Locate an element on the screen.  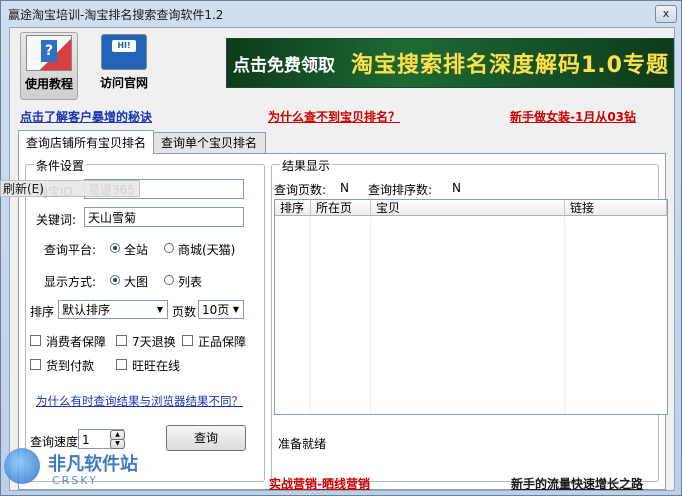
banner-lead: 点击免费领取 is located at coordinates (284, 66).